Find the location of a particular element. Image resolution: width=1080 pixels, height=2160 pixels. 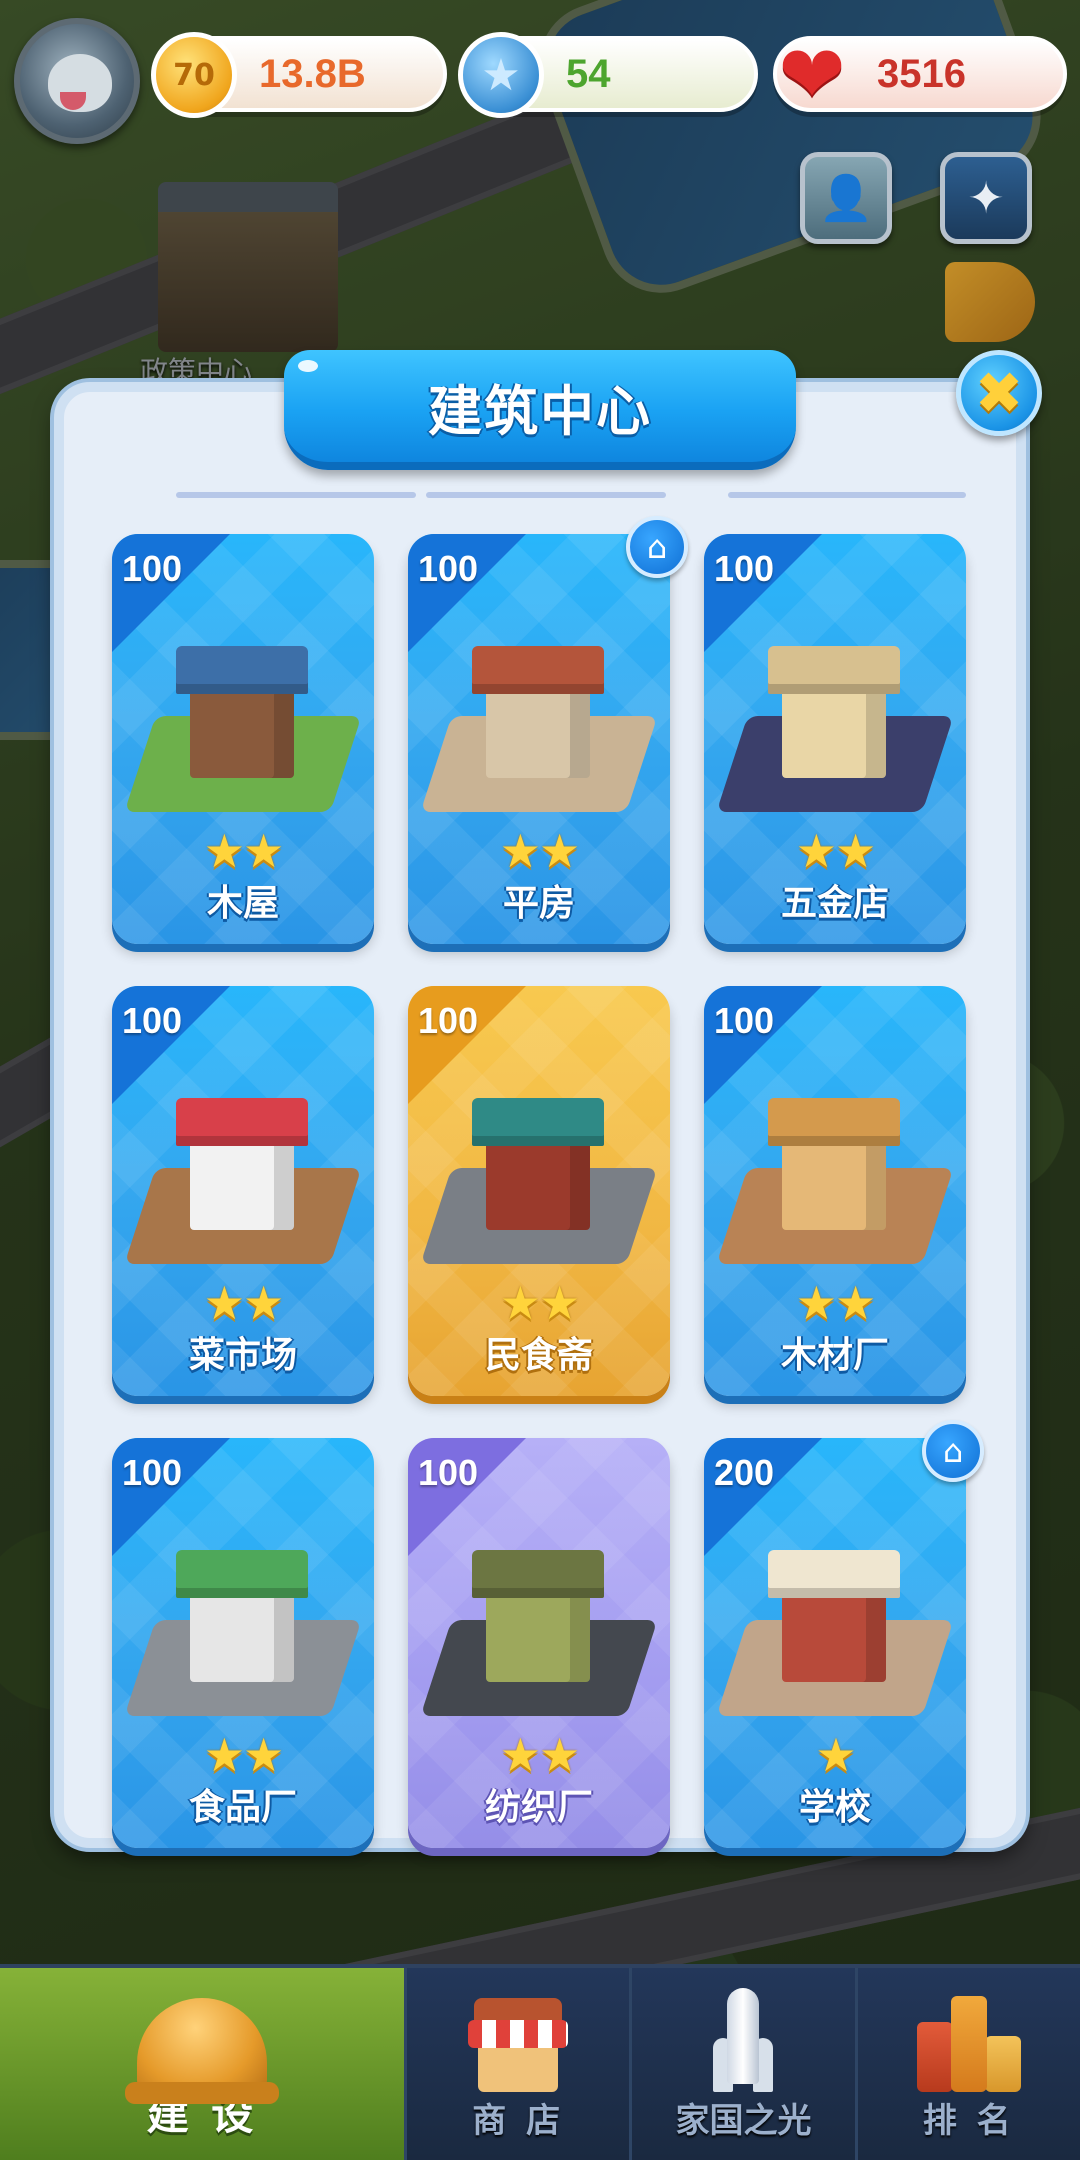

headset-person-icon: 👤 is located at coordinates (846, 198).